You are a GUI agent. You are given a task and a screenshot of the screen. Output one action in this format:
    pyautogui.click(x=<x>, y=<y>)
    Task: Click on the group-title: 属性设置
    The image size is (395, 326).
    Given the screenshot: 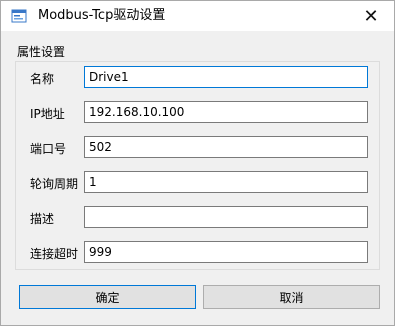 What is the action you would take?
    pyautogui.click(x=41, y=52)
    